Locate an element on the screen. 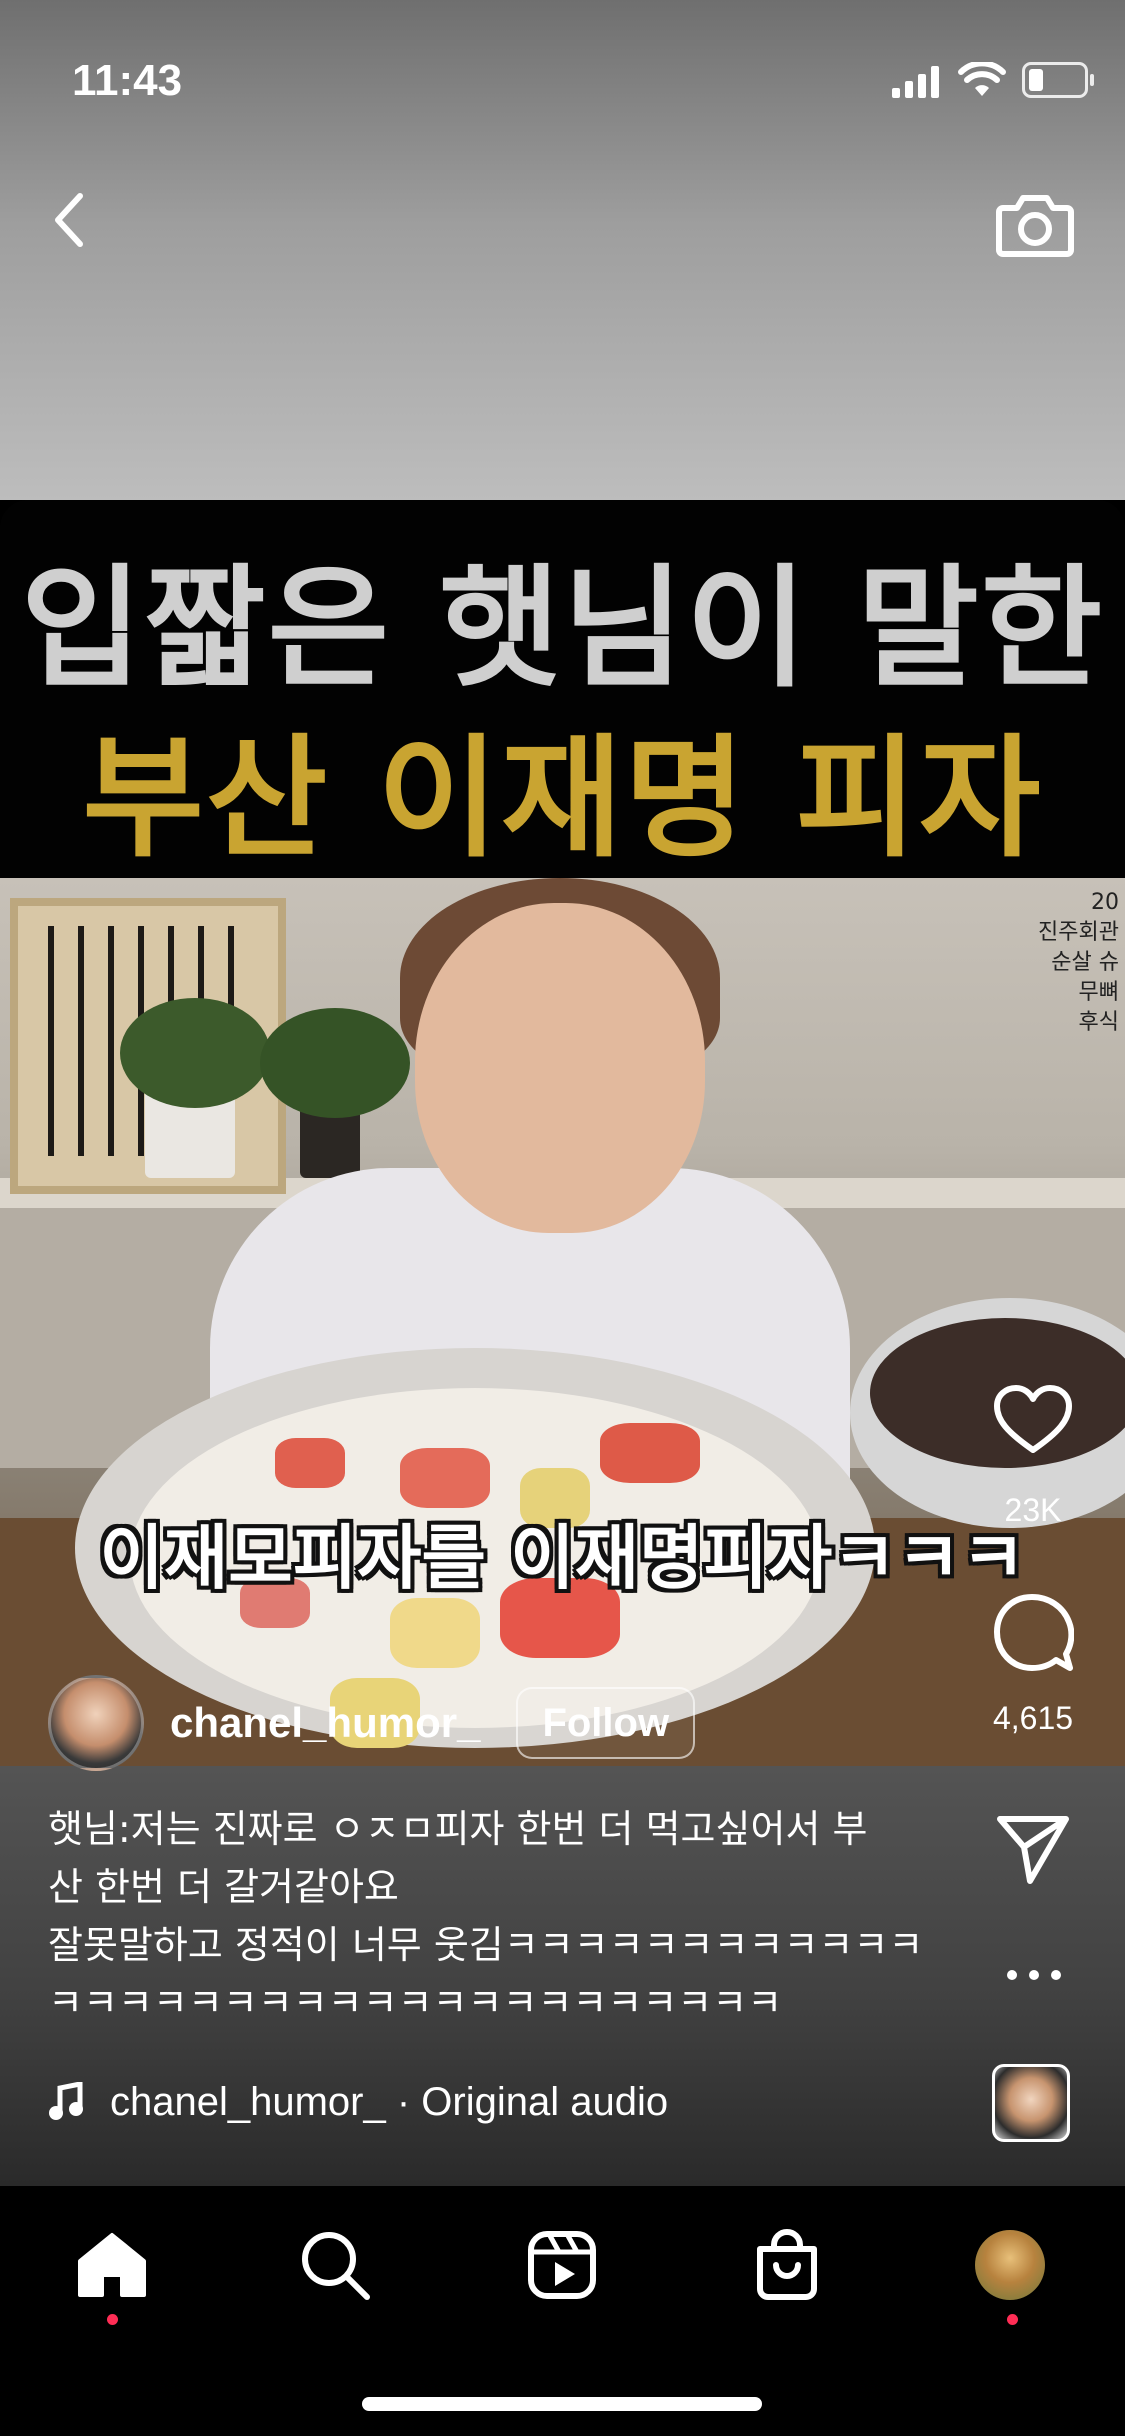 This screenshot has width=1125, height=2436. like-count: 23K is located at coordinates (1033, 1510).